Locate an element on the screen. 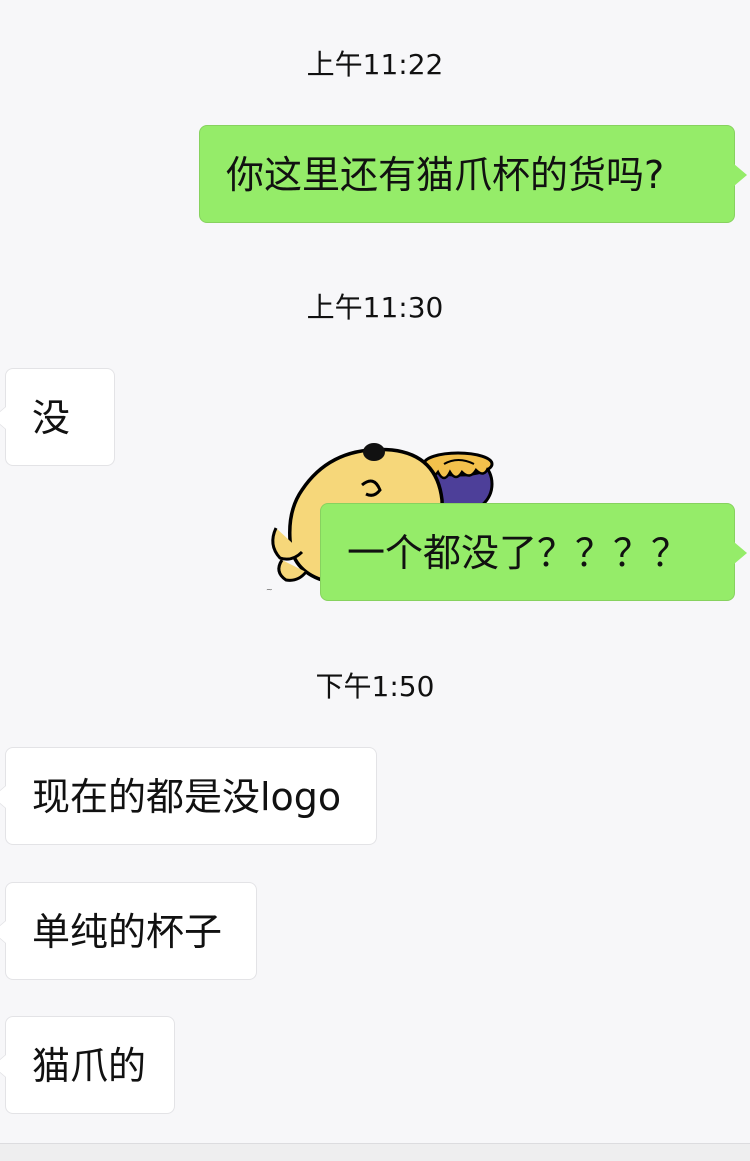  input-bar-edge is located at coordinates (375, 1152).